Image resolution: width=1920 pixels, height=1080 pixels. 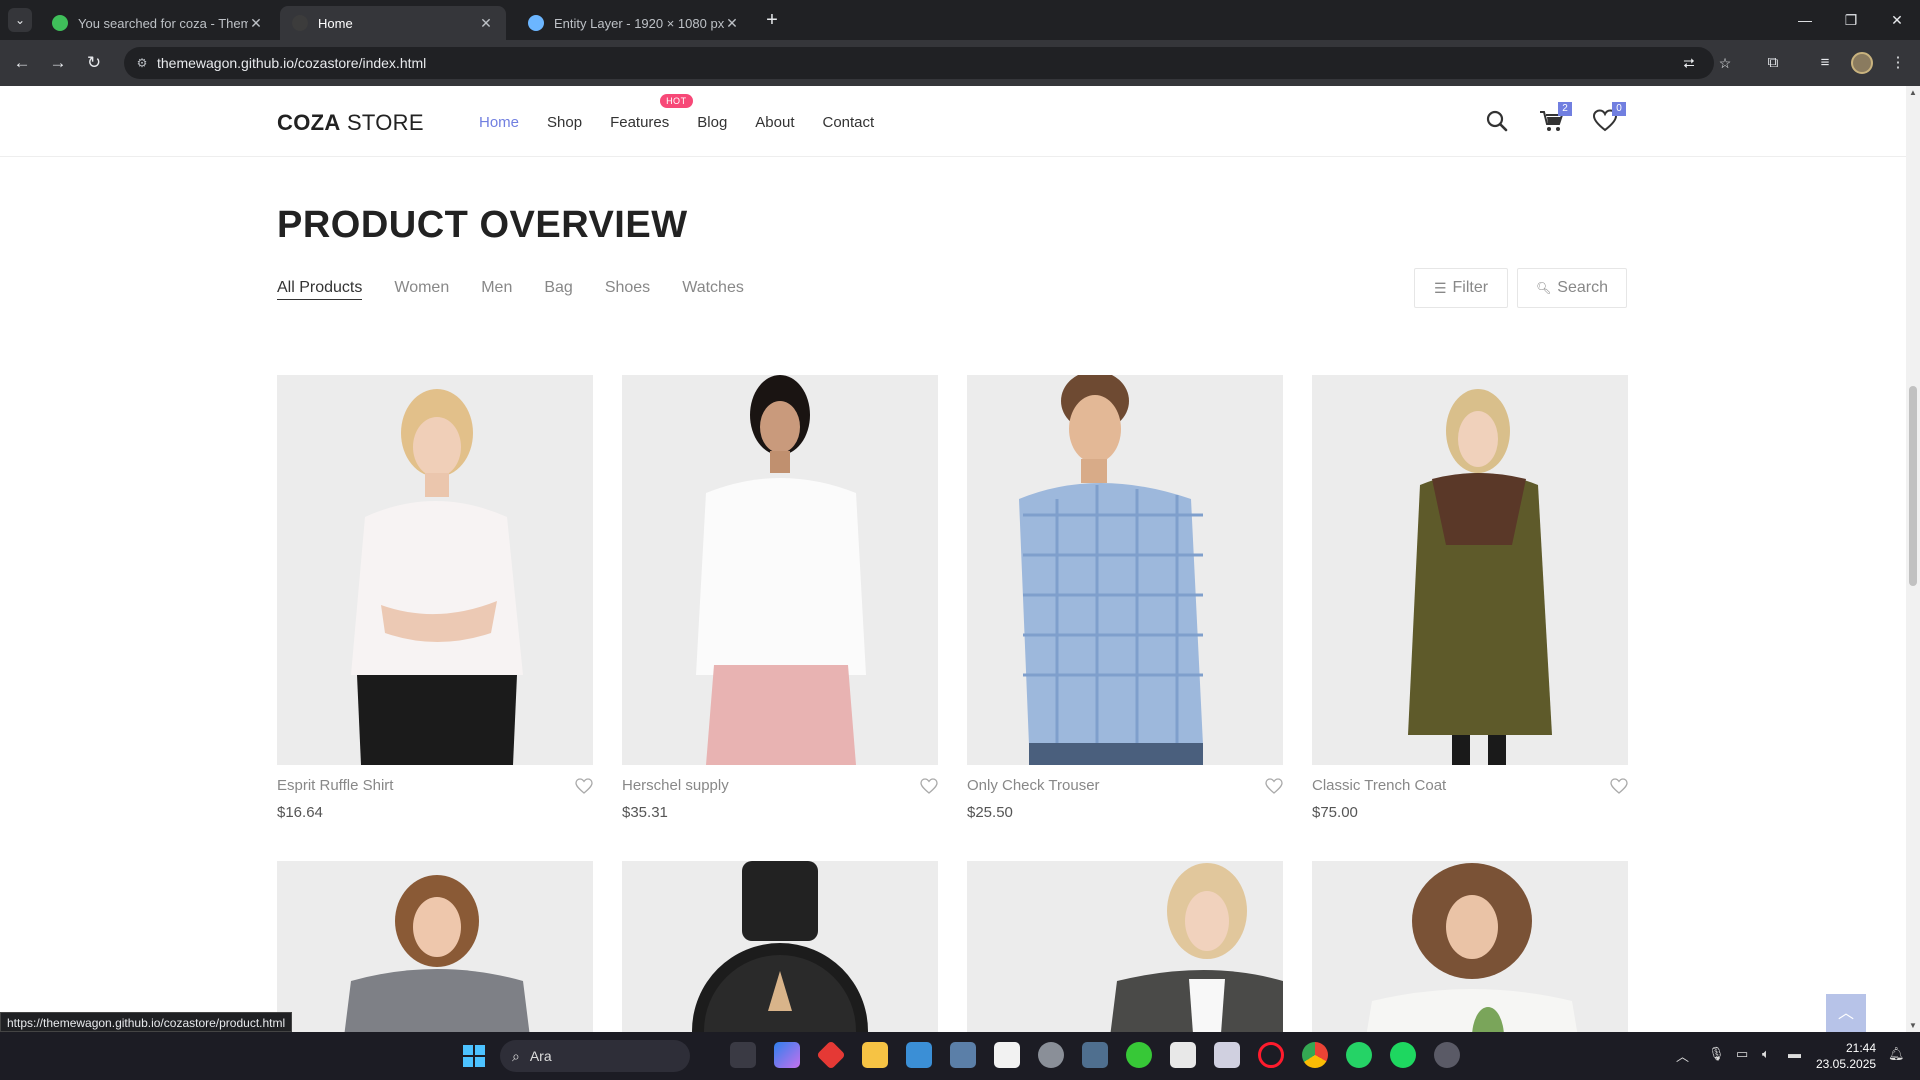 What do you see at coordinates (1497, 121) in the screenshot?
I see `search-icon` at bounding box center [1497, 121].